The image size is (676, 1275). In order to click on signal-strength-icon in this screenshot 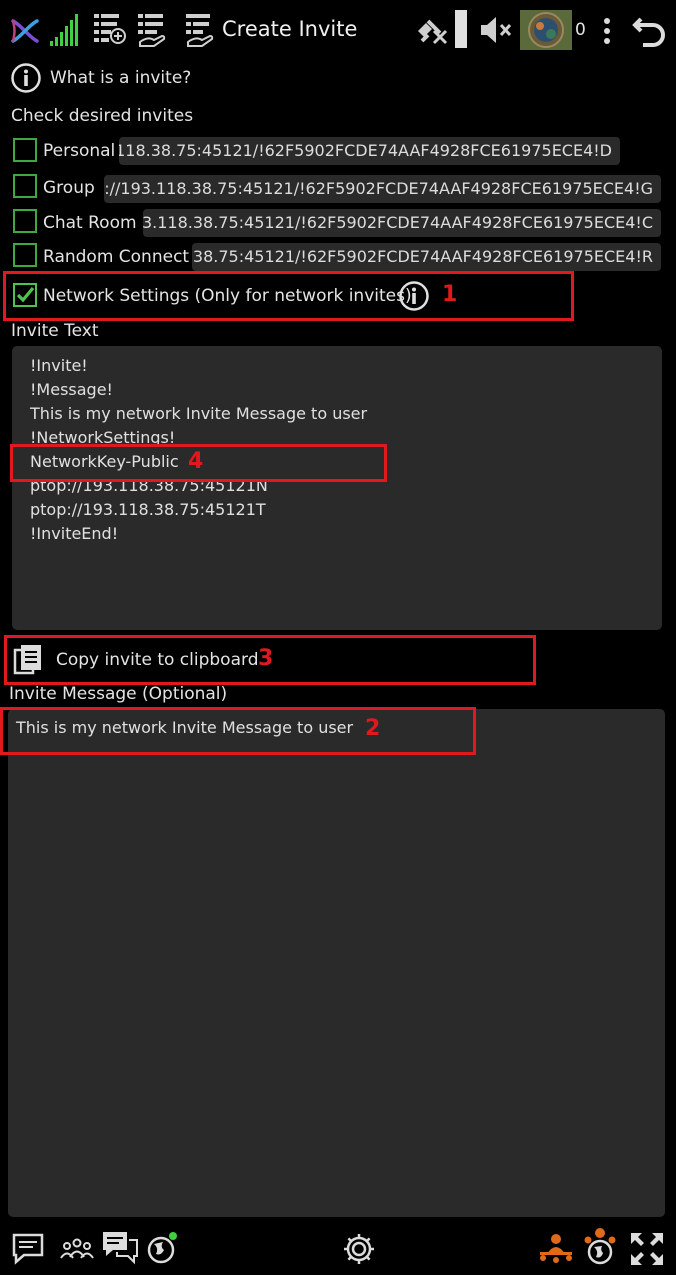, I will do `click(64, 30)`.